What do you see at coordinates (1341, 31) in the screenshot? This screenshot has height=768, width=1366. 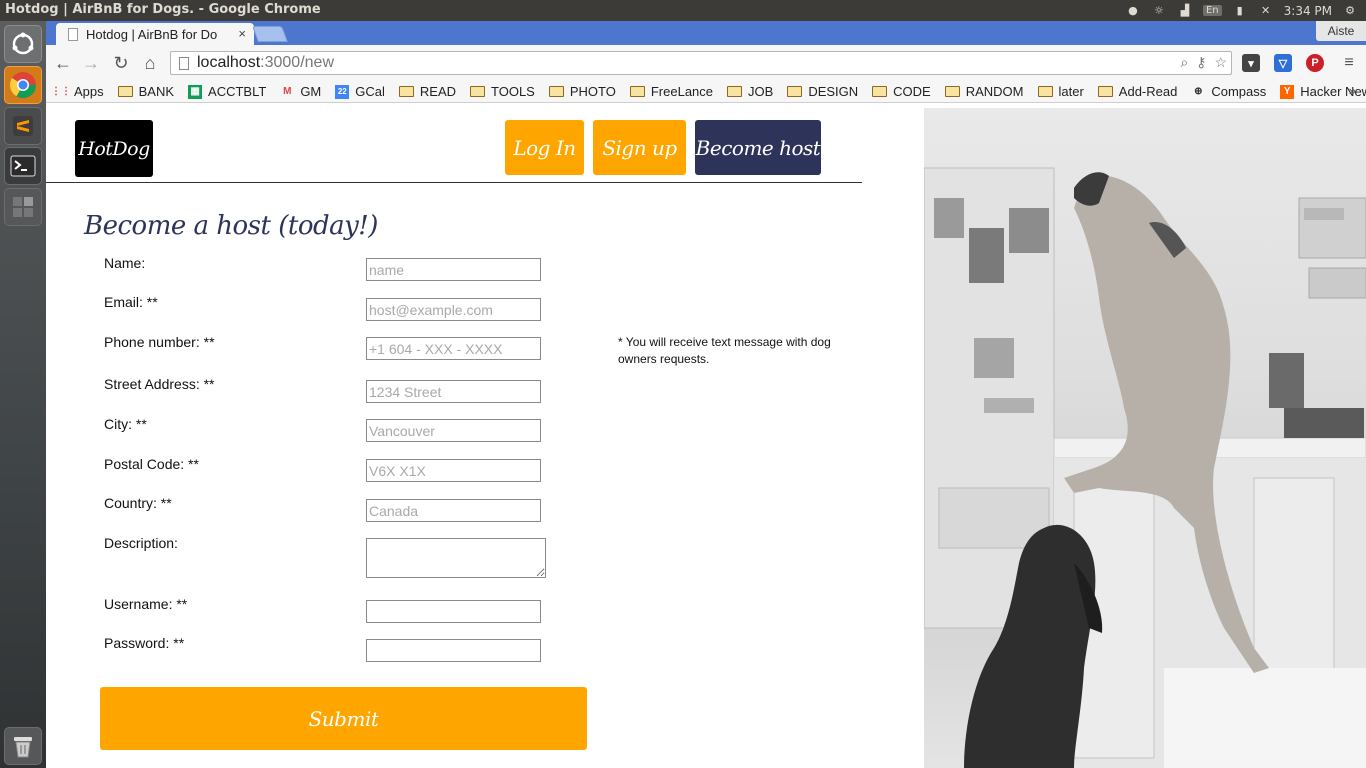 I see `profile-button: Aiste` at bounding box center [1341, 31].